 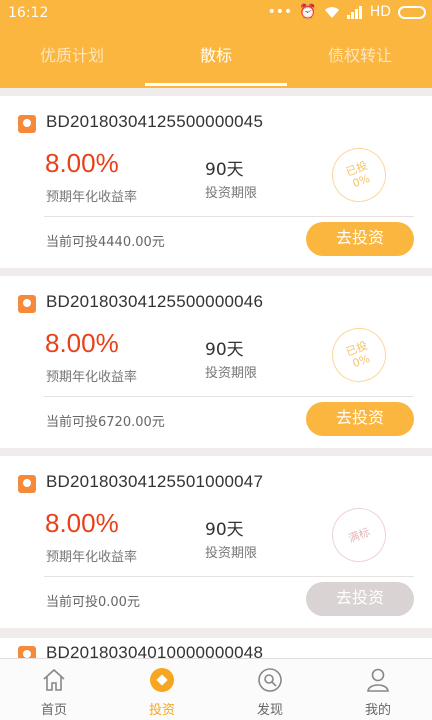 I want to click on battery-icon, so click(x=412, y=12).